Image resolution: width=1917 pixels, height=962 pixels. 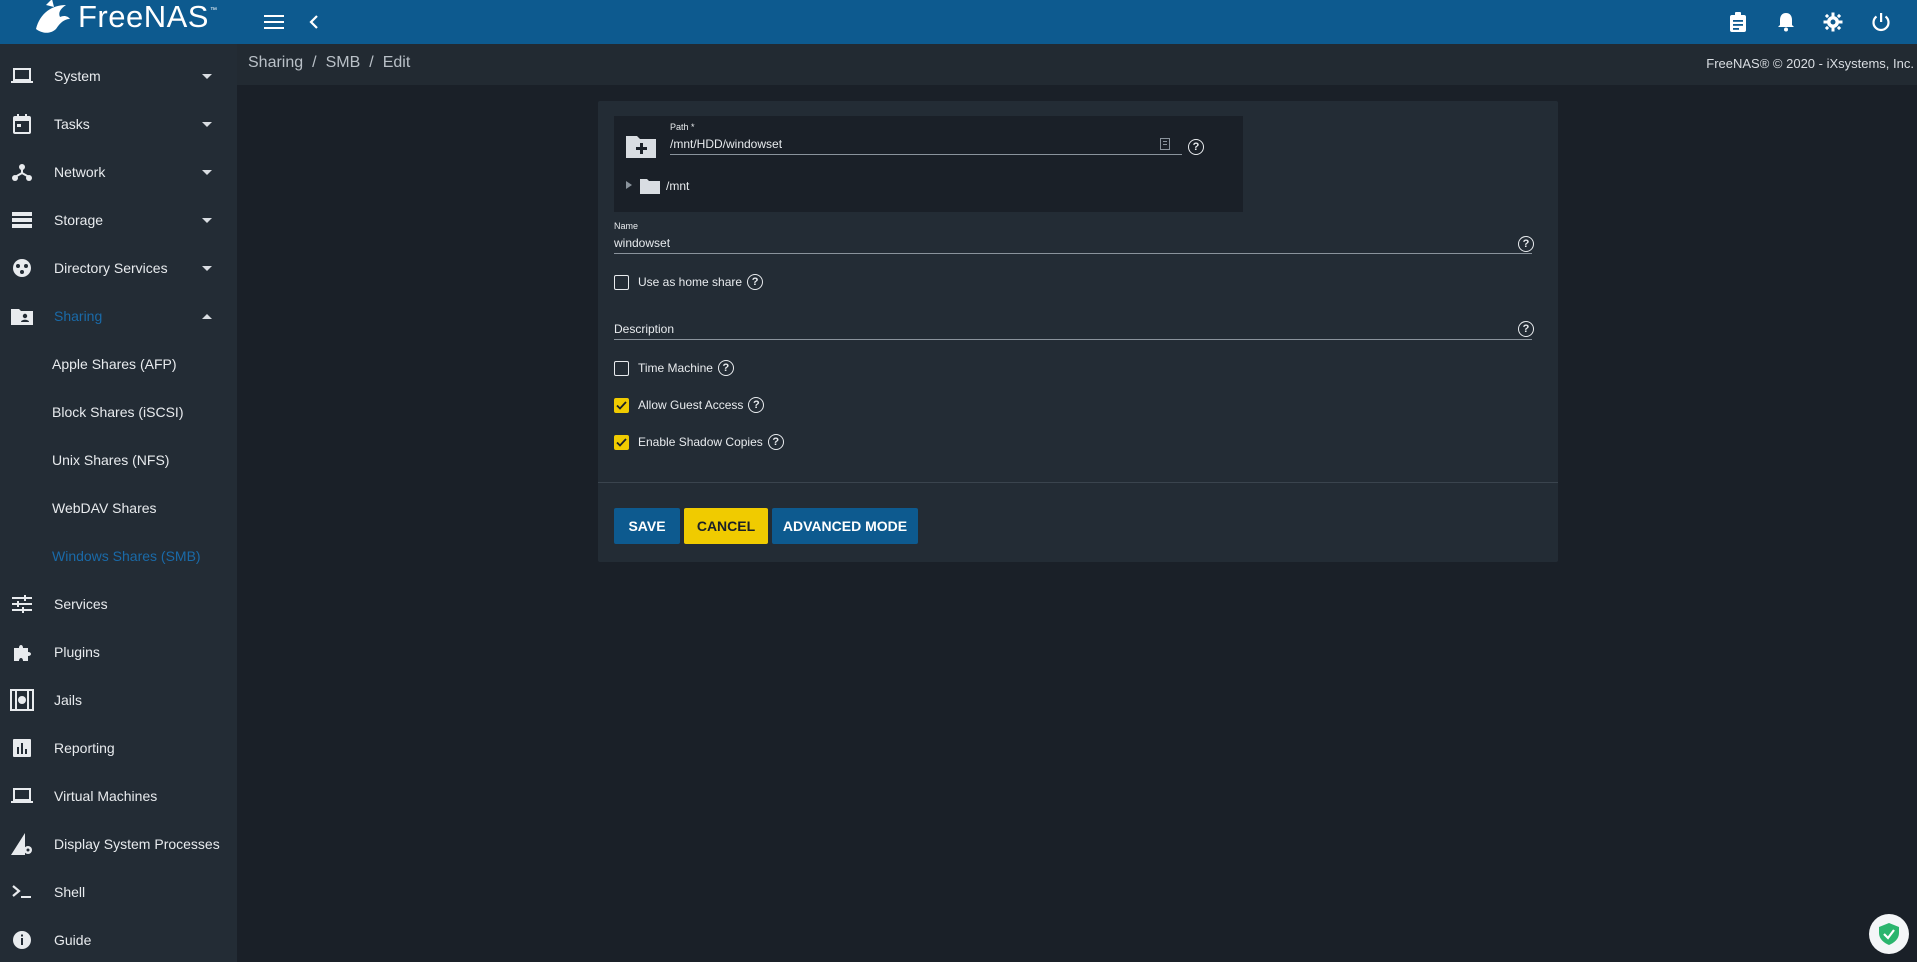 What do you see at coordinates (68, 700) in the screenshot?
I see `sidebar-item-label: Jails` at bounding box center [68, 700].